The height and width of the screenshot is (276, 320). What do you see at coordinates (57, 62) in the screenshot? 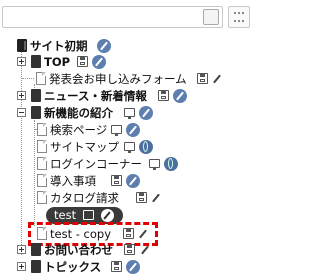
I see `tree-item-label: TOP` at bounding box center [57, 62].